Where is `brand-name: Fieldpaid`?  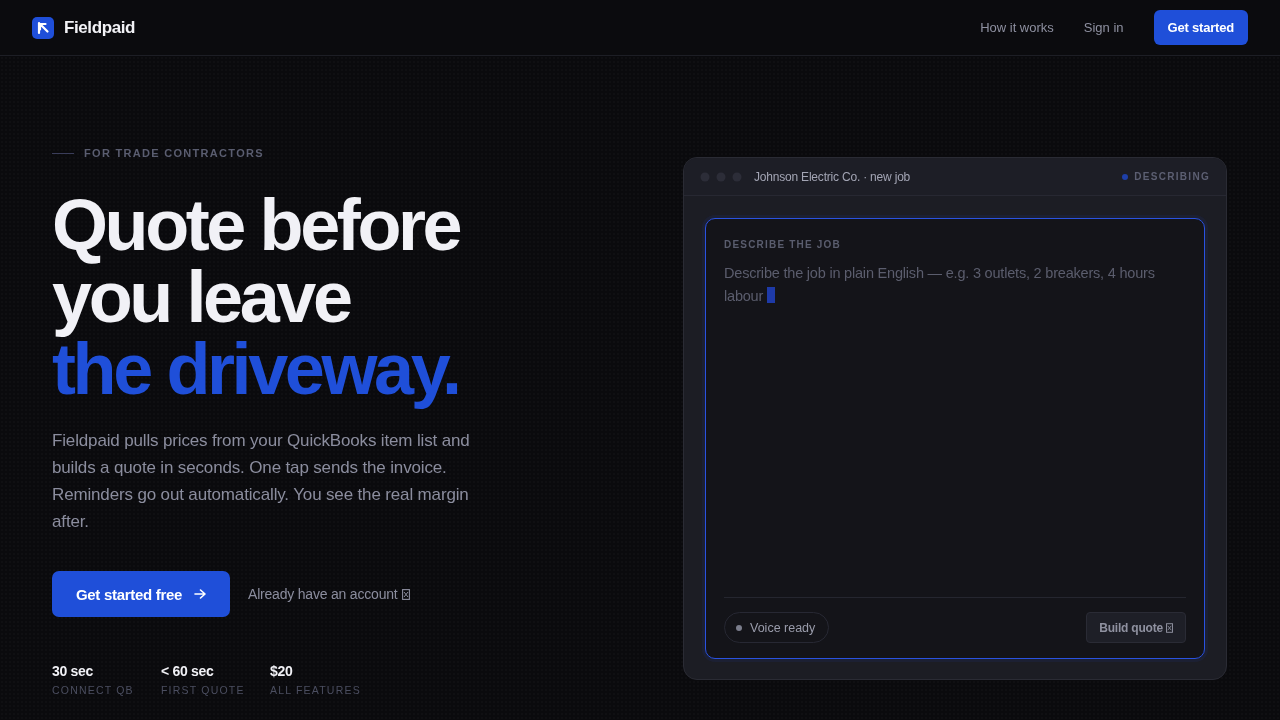
brand-name: Fieldpaid is located at coordinates (100, 27).